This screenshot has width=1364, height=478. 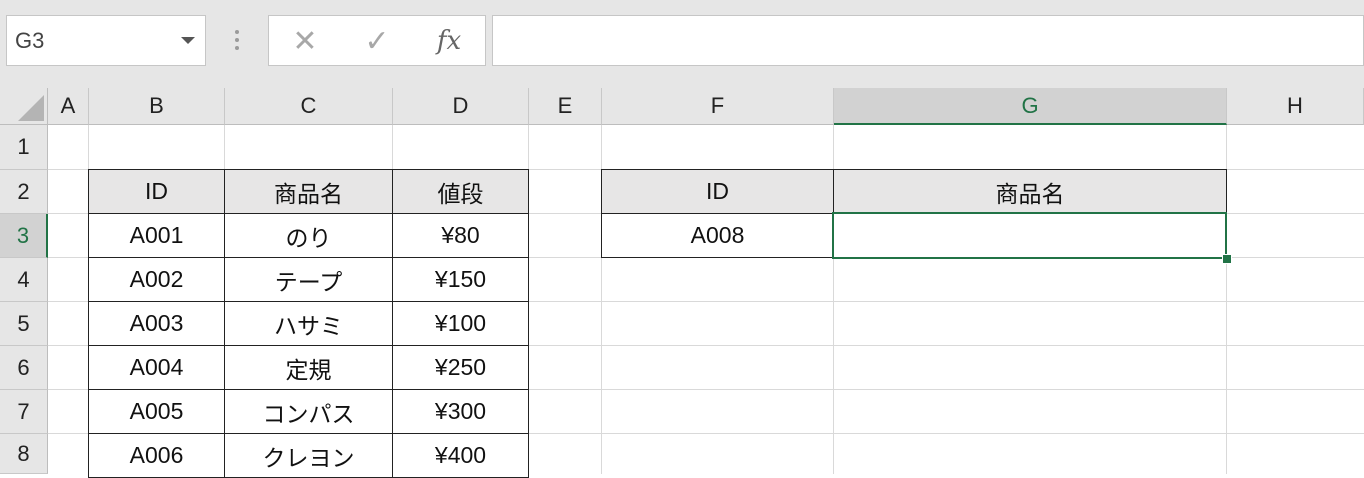 I want to click on cell-id: A004, so click(x=156, y=367).